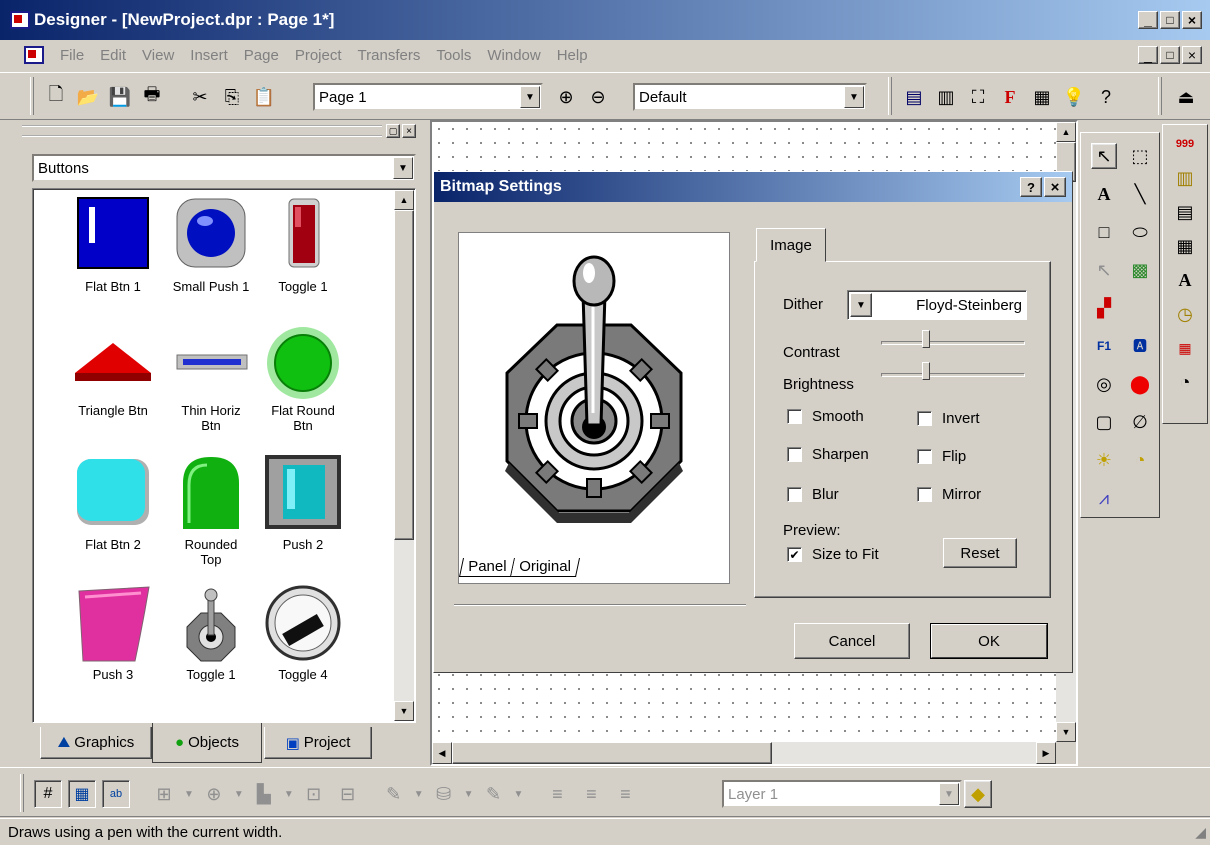 The image size is (1210, 845). I want to click on size-to-fit-checkbox: ✔ Size to Fit, so click(833, 554).